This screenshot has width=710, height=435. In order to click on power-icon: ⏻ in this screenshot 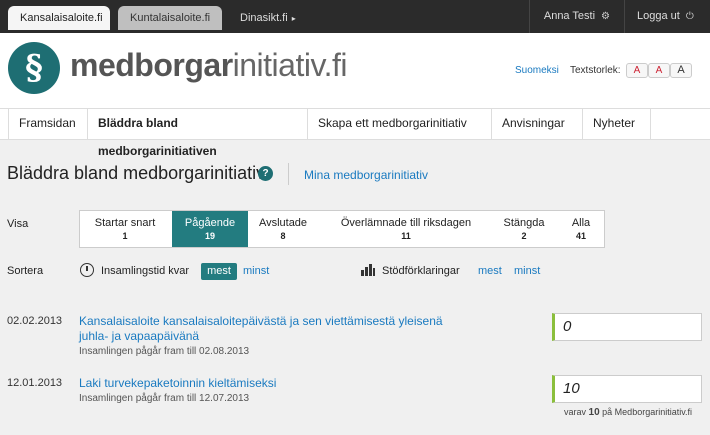, I will do `click(689, 16)`.